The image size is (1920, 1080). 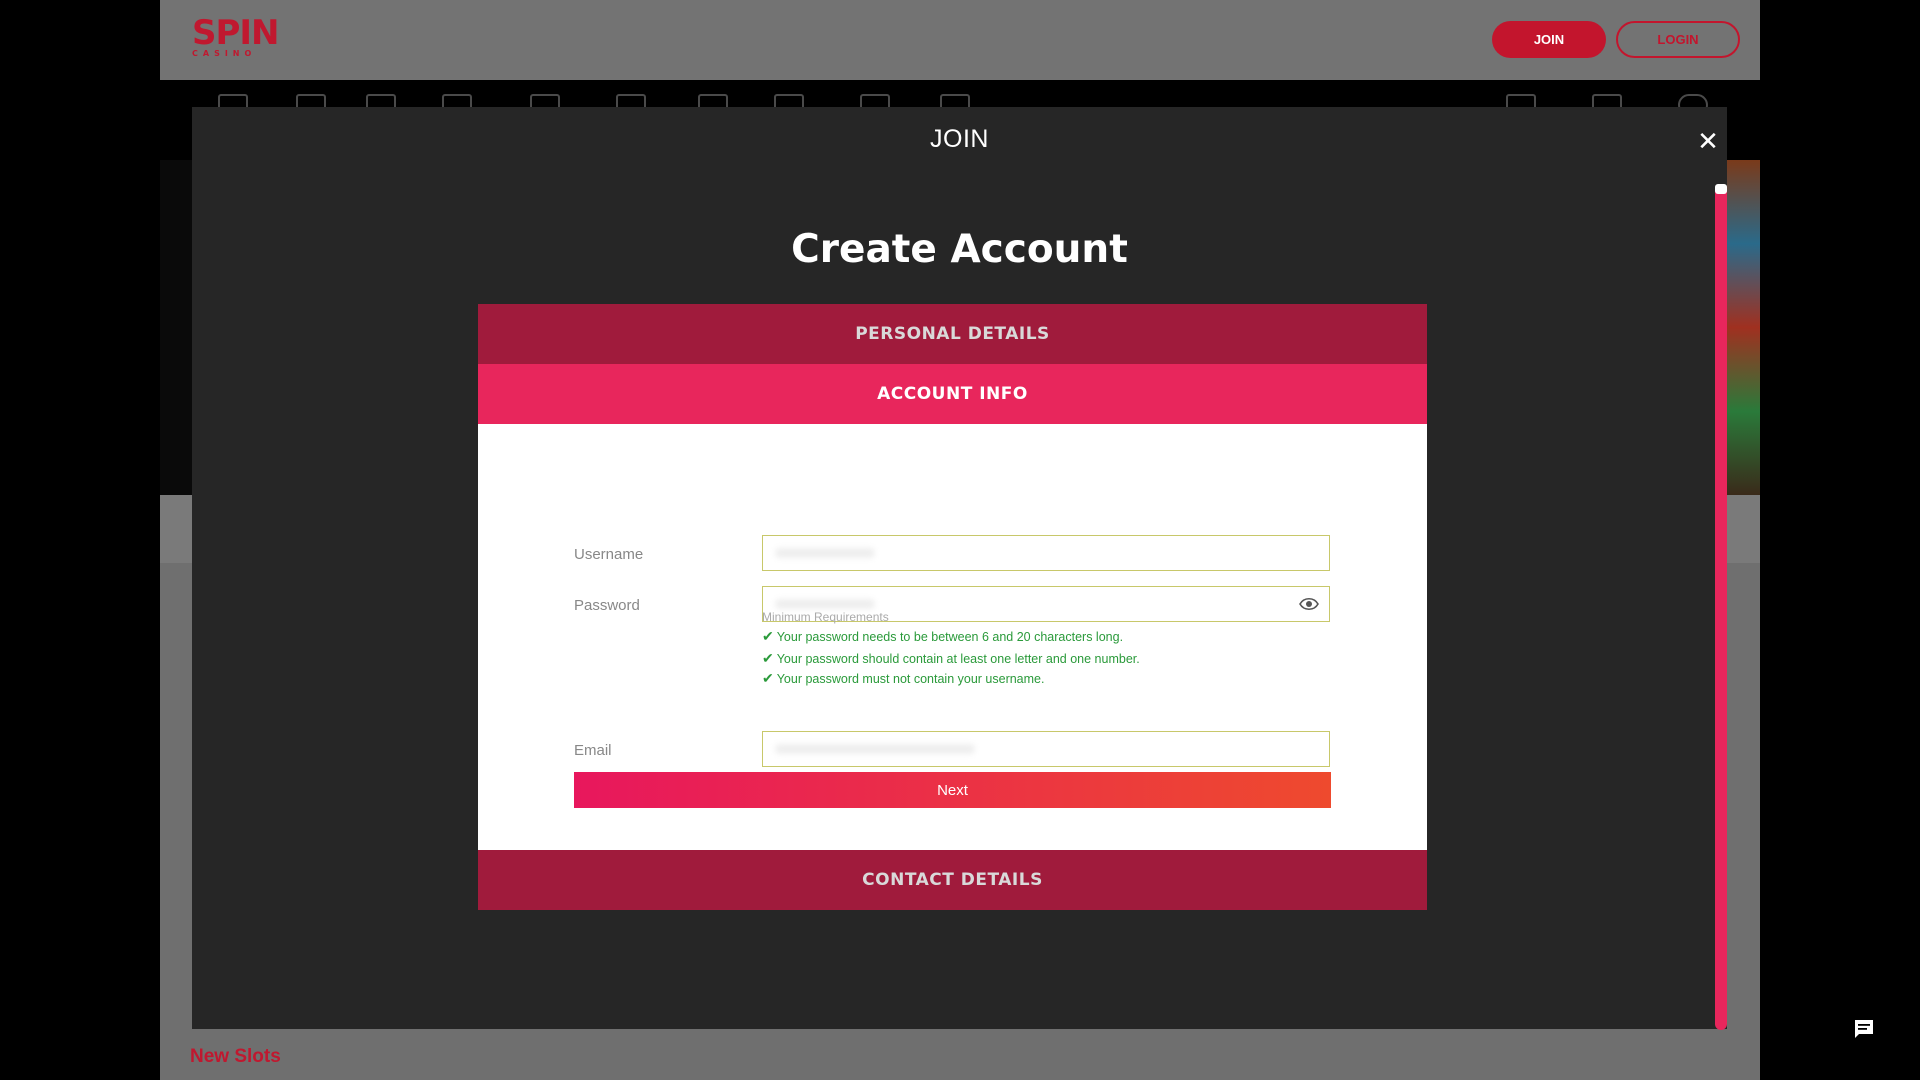 What do you see at coordinates (1549, 39) in the screenshot?
I see `header-join-button: JOIN` at bounding box center [1549, 39].